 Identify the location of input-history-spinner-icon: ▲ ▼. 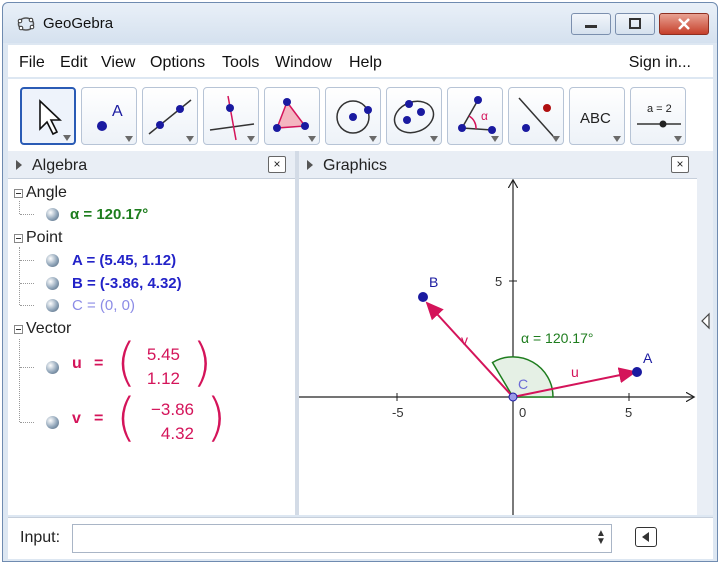
(601, 538).